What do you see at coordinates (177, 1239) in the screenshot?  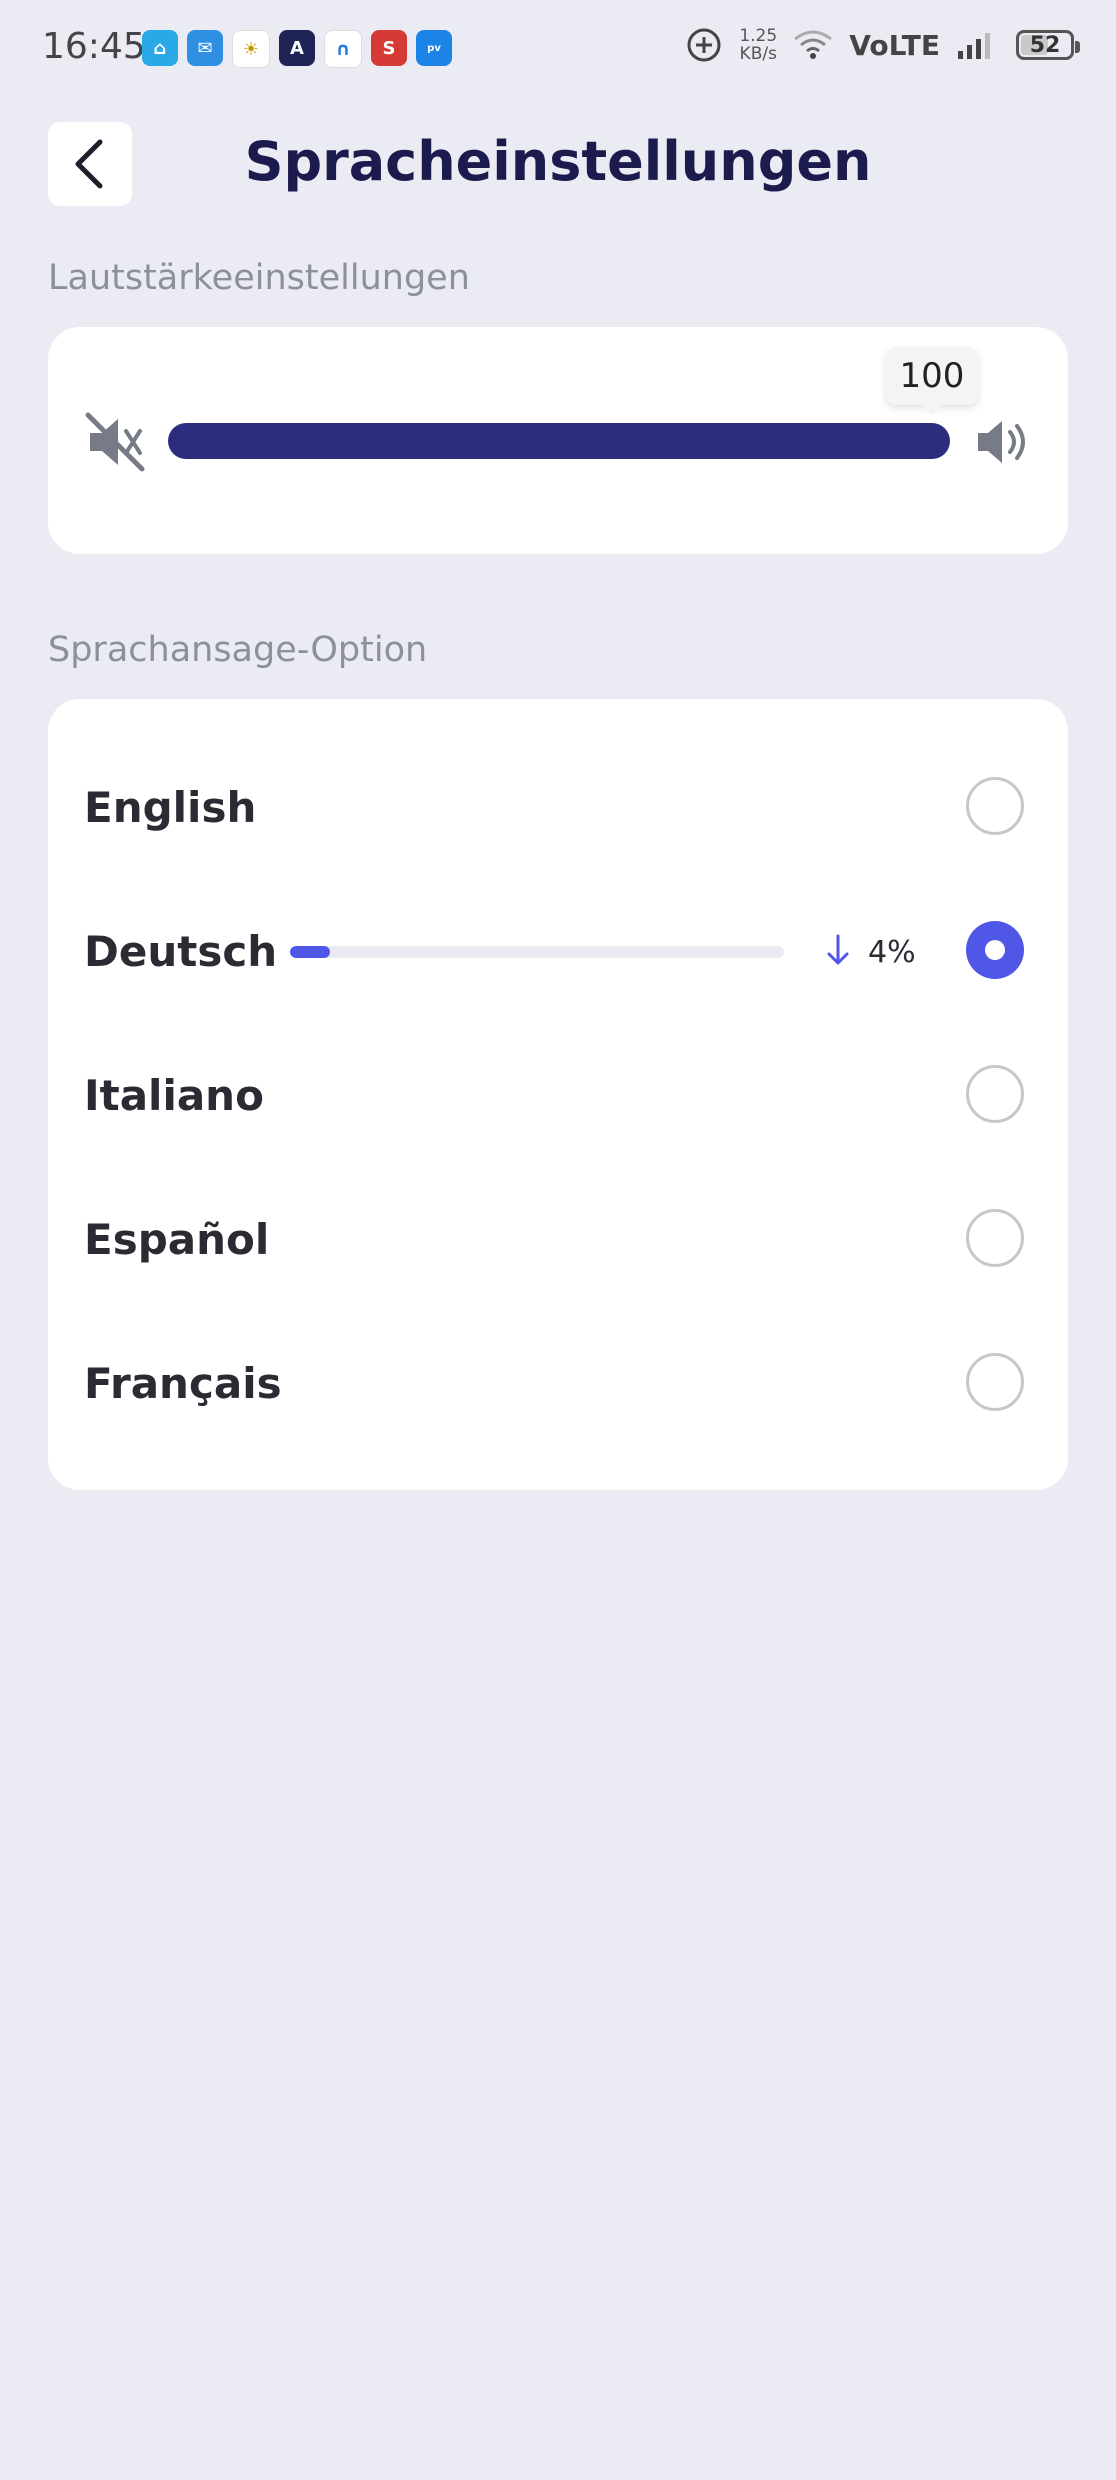 I see `language-label: Español` at bounding box center [177, 1239].